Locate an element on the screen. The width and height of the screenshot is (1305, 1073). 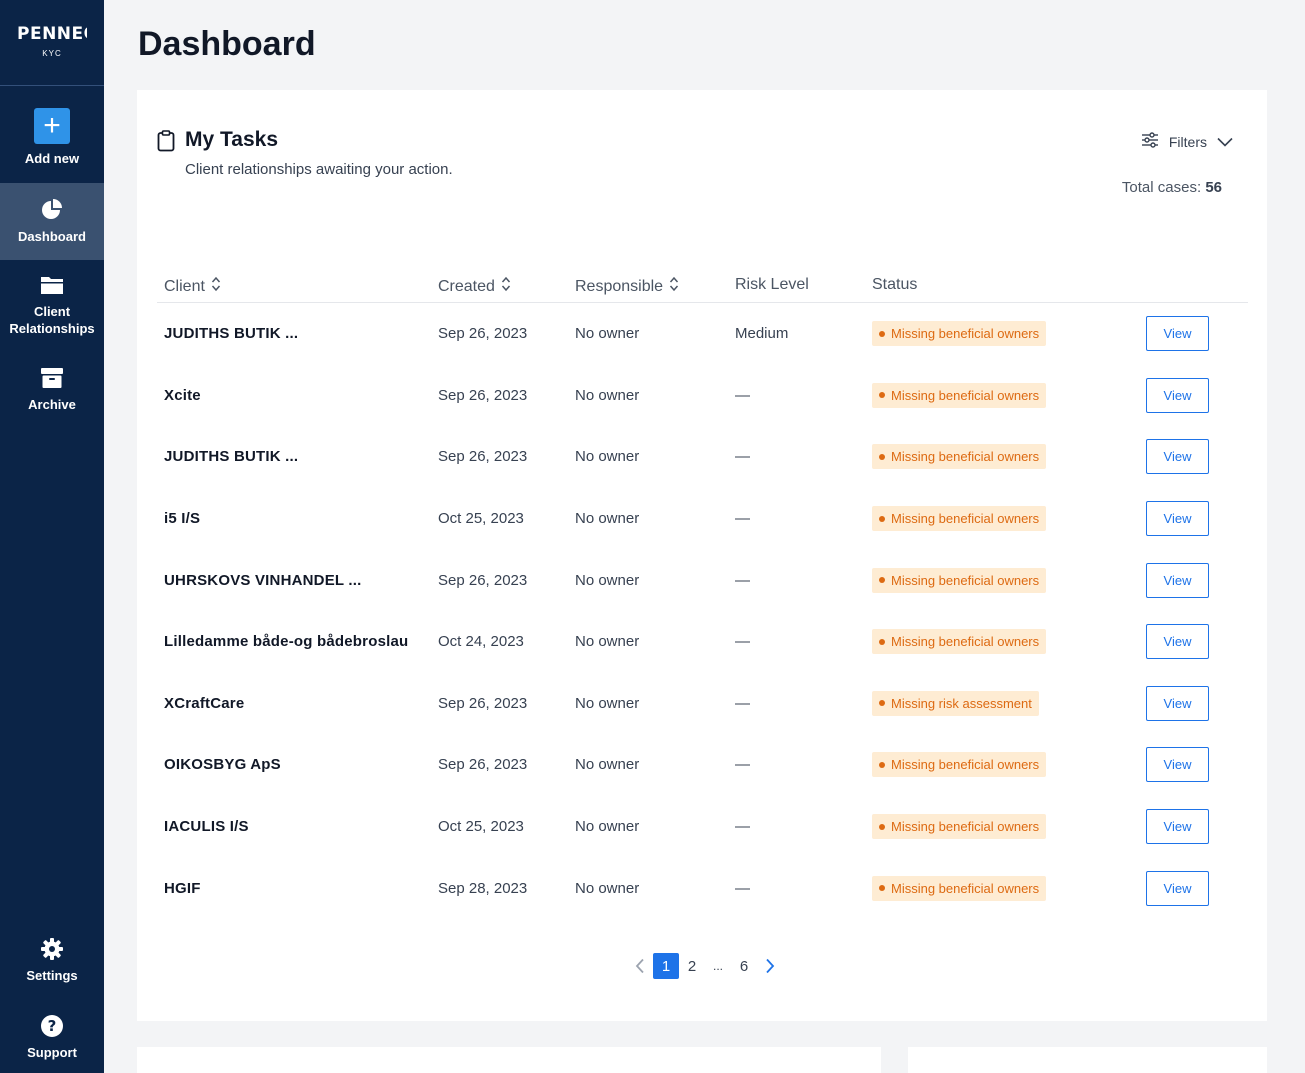
client-name: IACULIS I/S is located at coordinates (206, 827).